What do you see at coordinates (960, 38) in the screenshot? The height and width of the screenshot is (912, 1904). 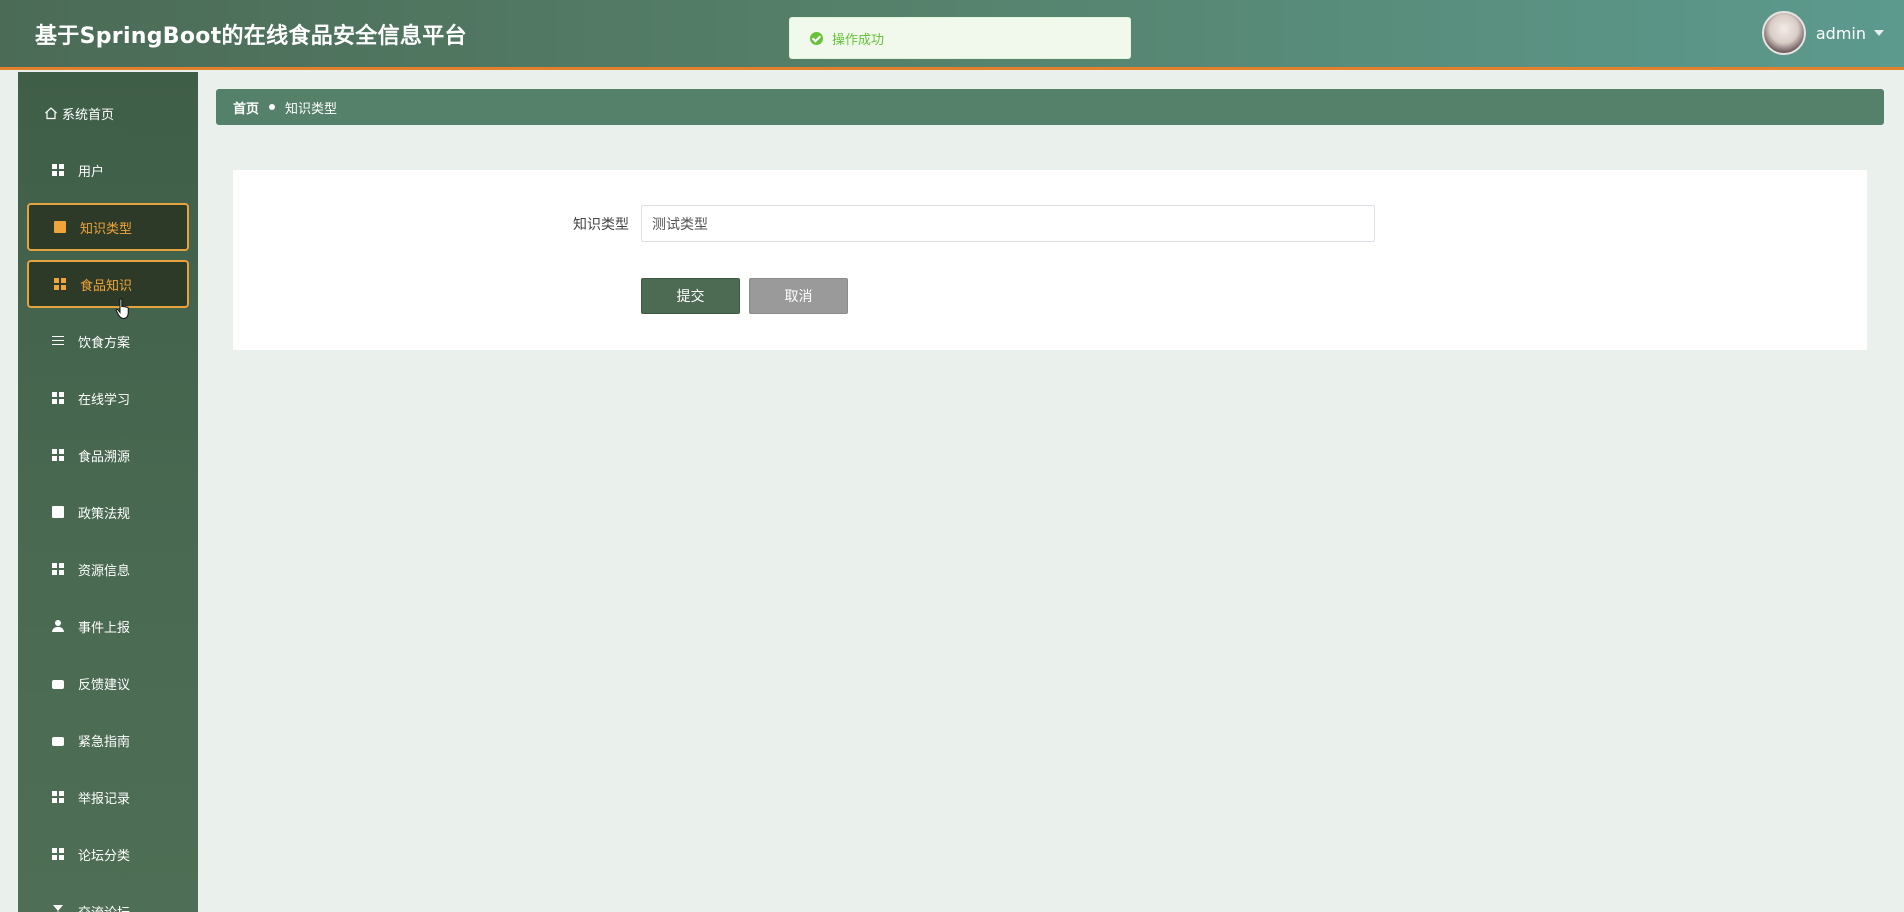 I see `success-toast: 操作成功` at bounding box center [960, 38].